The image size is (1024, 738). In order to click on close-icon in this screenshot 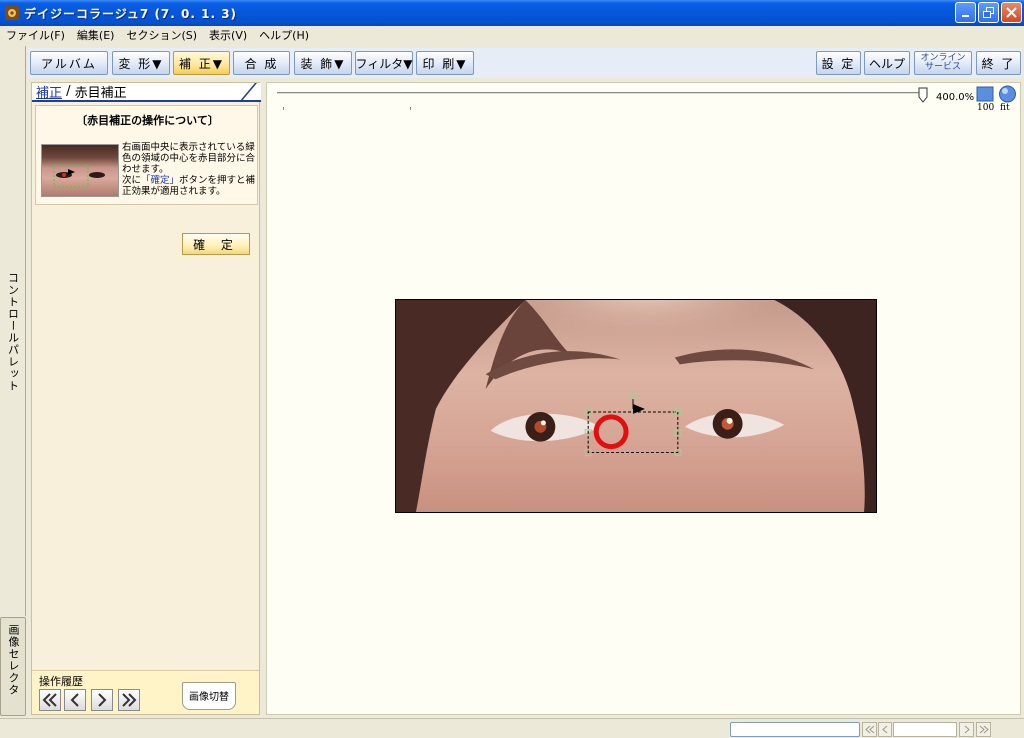, I will do `click(1011, 12)`.